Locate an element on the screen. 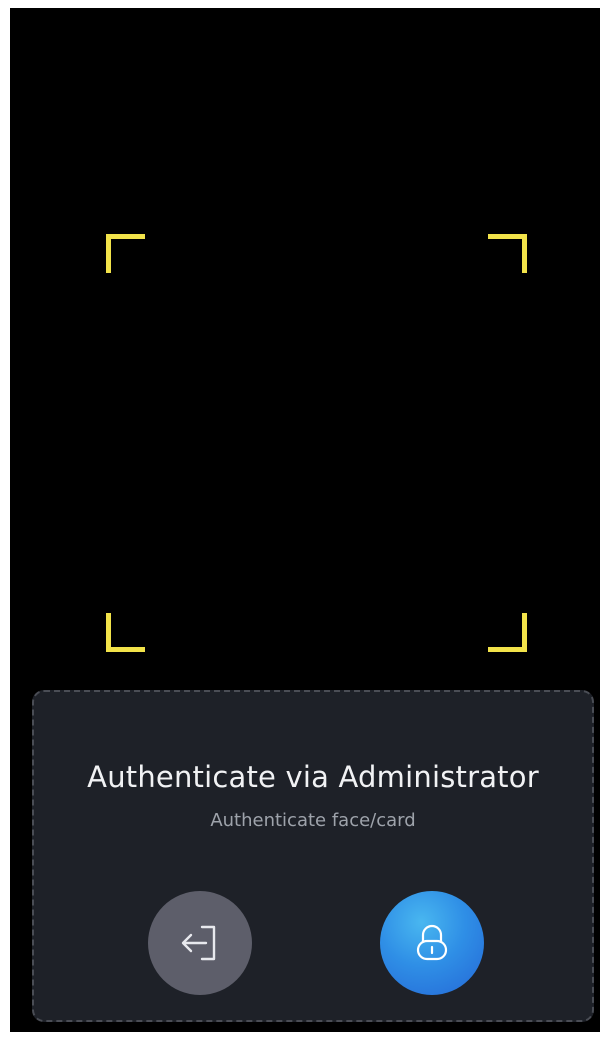  back-button is located at coordinates (200, 943).